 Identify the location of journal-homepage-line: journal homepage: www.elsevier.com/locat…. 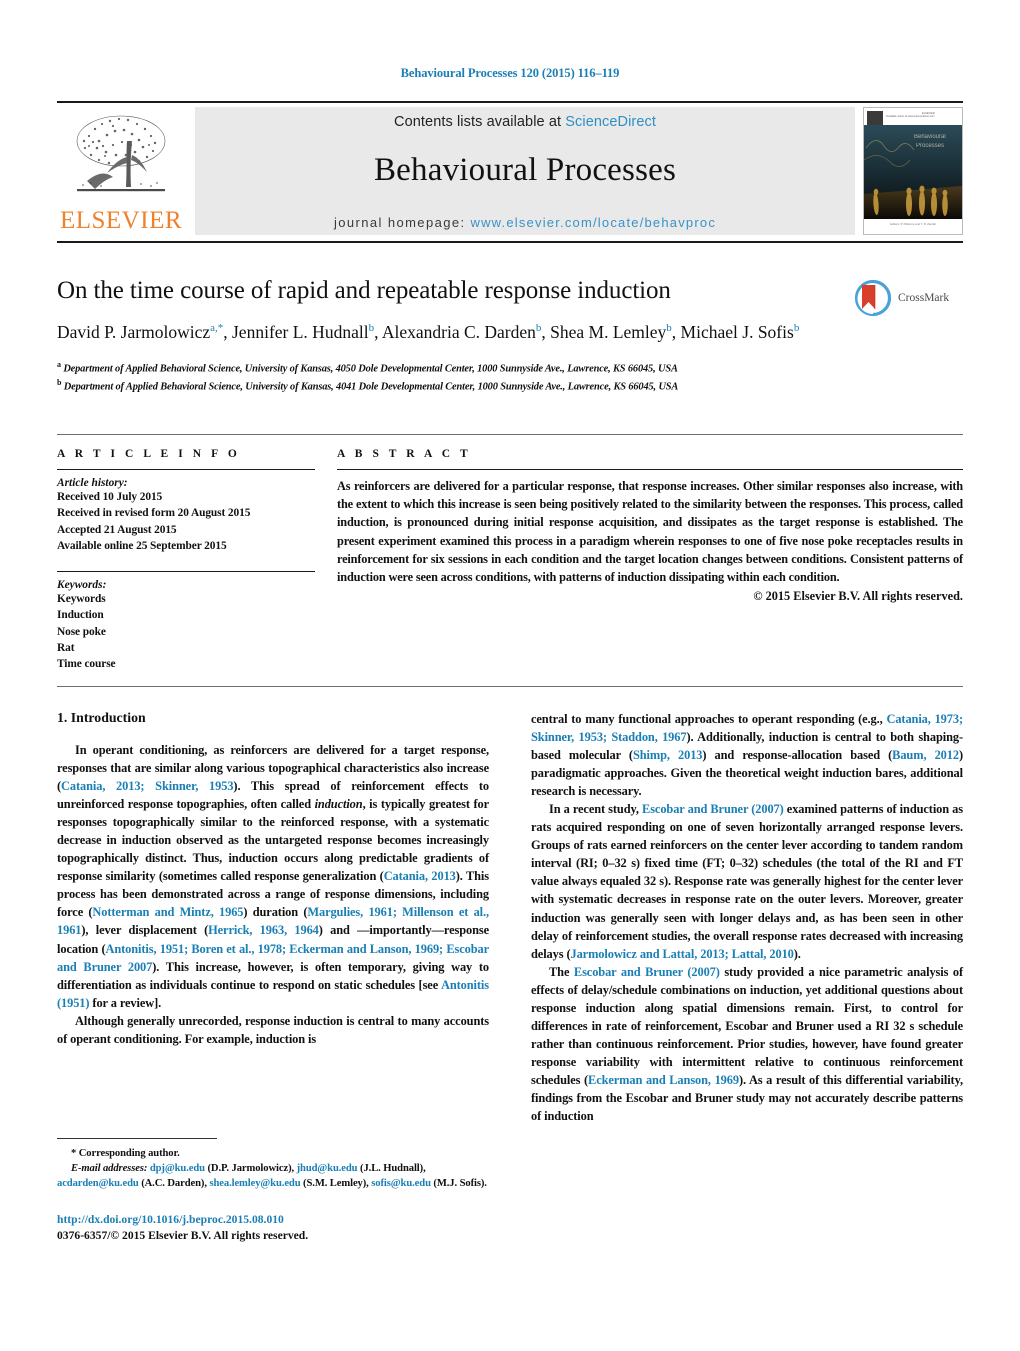
(525, 222).